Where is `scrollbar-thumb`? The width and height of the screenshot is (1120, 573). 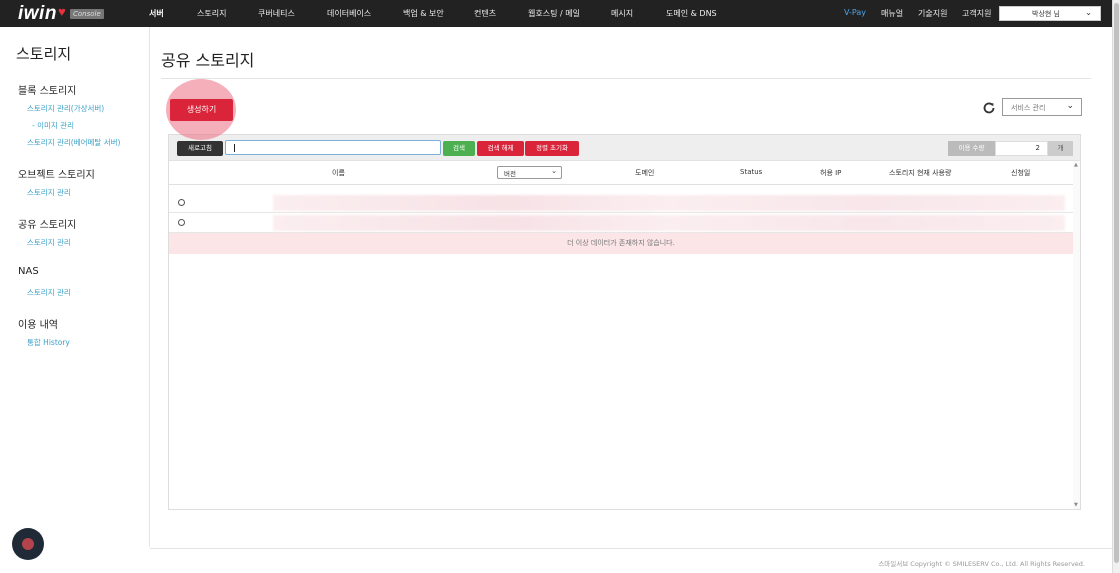
scrollbar-thumb is located at coordinates (1116, 283).